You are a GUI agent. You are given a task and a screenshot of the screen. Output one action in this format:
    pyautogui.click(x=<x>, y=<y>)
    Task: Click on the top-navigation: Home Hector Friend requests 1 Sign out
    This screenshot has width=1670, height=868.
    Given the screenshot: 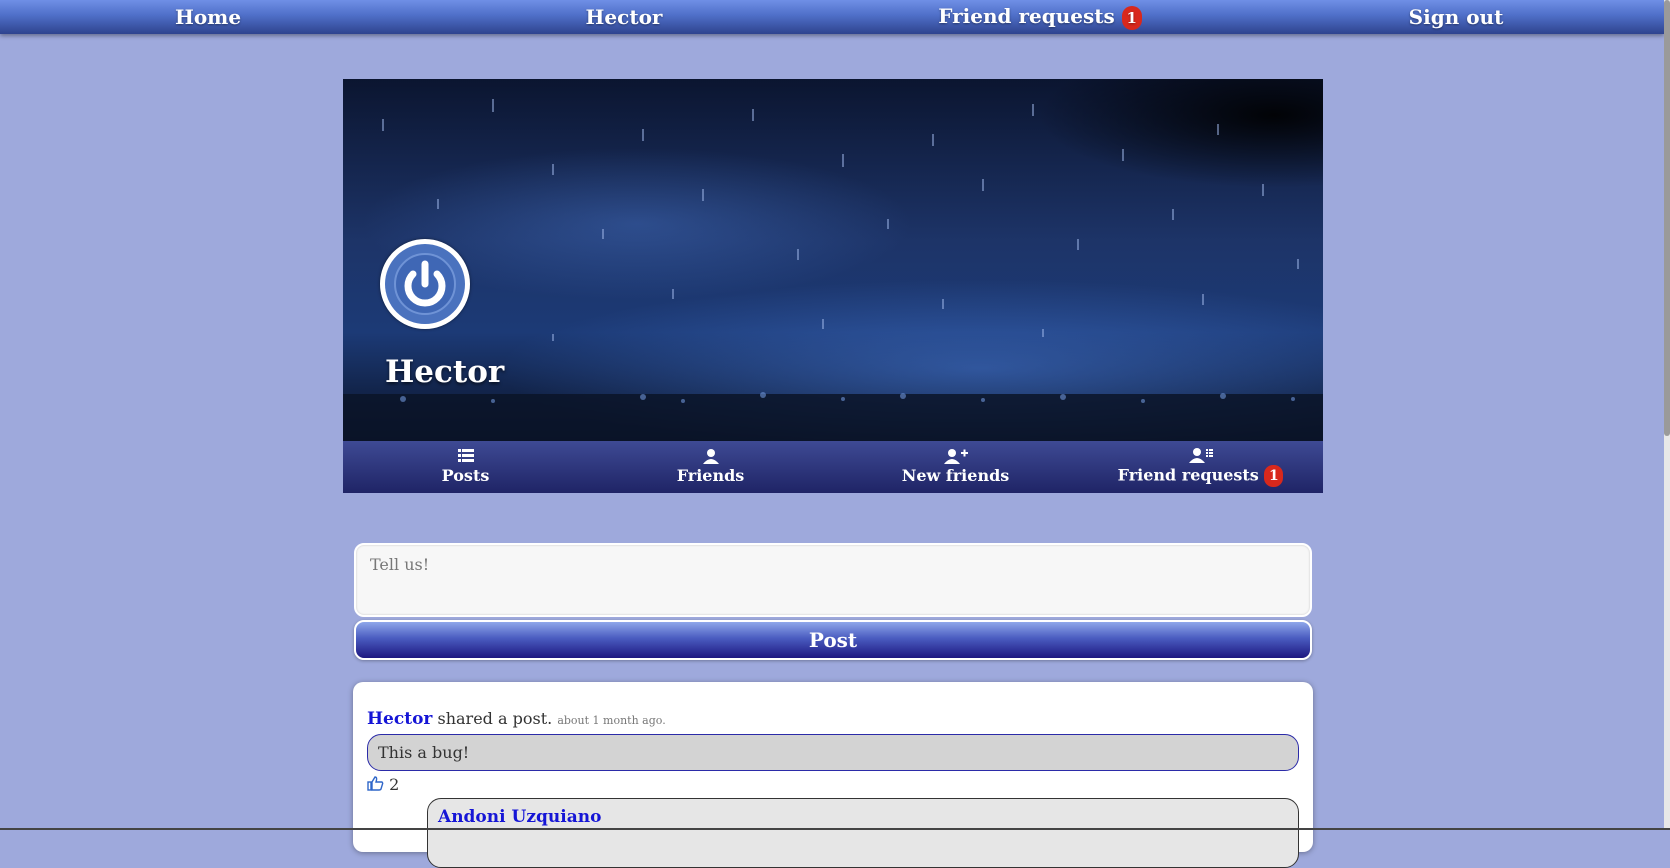 What is the action you would take?
    pyautogui.click(x=832, y=17)
    